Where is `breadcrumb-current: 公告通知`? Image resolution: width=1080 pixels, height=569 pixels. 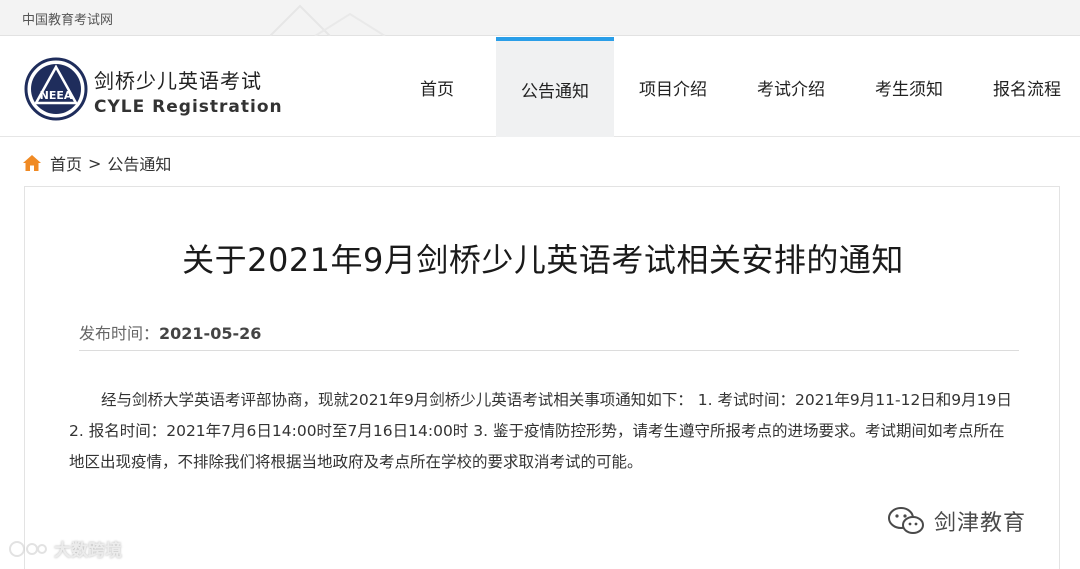 breadcrumb-current: 公告通知 is located at coordinates (139, 163).